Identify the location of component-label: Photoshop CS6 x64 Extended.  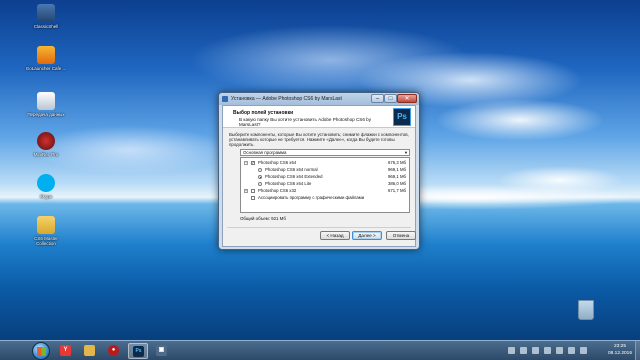
(294, 176).